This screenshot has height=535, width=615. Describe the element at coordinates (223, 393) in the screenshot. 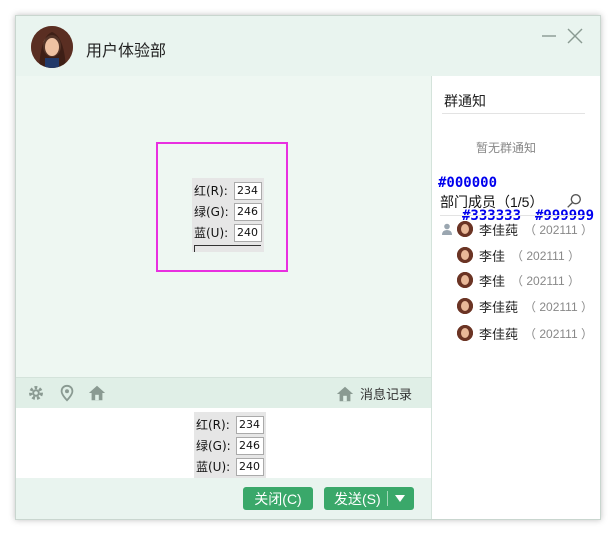

I see `chat-toolbar: 消息记录` at that location.